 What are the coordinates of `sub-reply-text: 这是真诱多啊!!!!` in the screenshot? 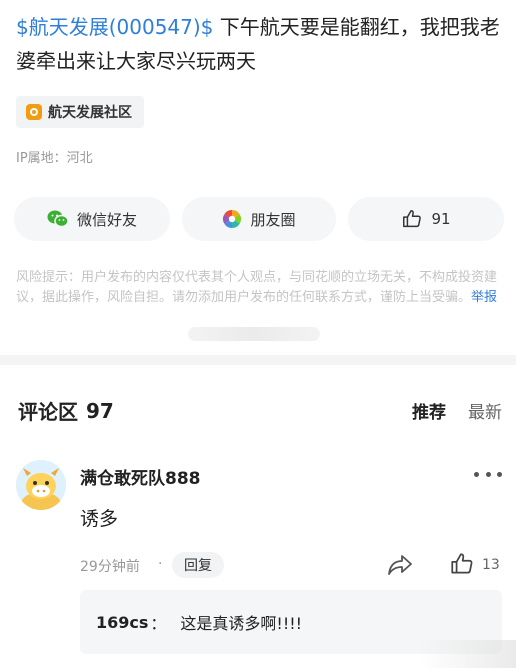 It's located at (241, 623).